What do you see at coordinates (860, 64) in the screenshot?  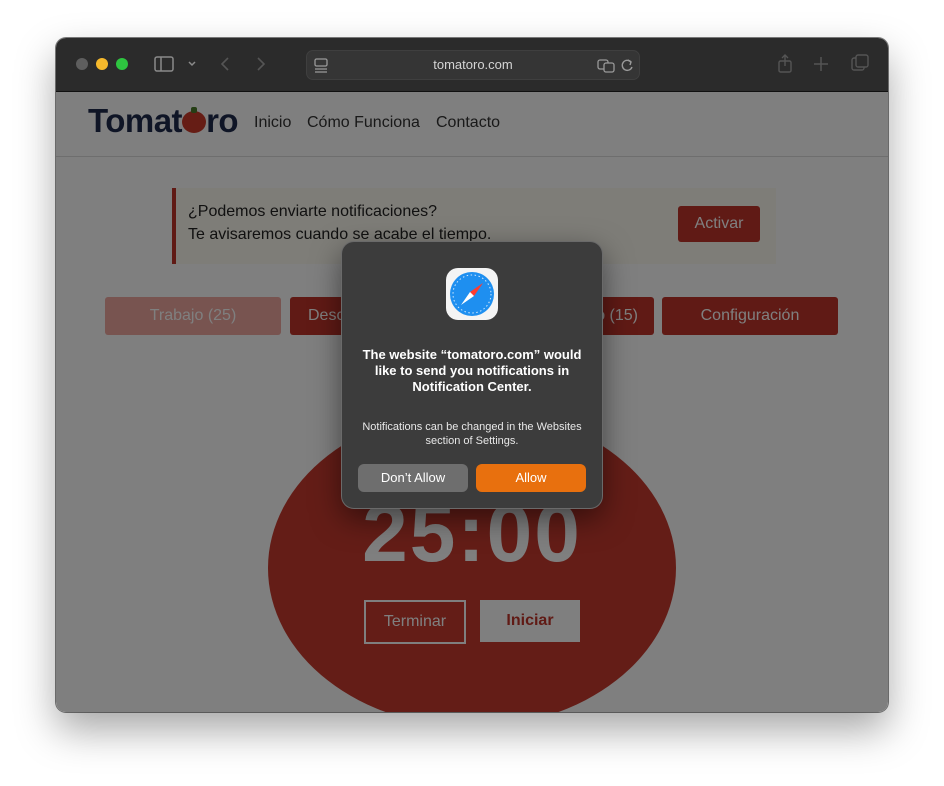 I see `tab-overview-icon` at bounding box center [860, 64].